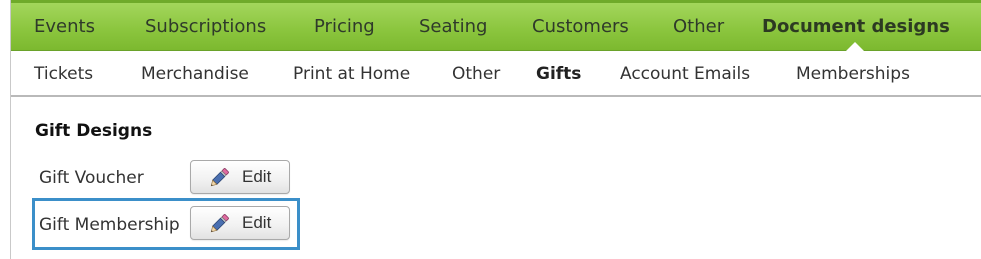 The height and width of the screenshot is (259, 981). What do you see at coordinates (698, 27) in the screenshot?
I see `top-nav-other: Other` at bounding box center [698, 27].